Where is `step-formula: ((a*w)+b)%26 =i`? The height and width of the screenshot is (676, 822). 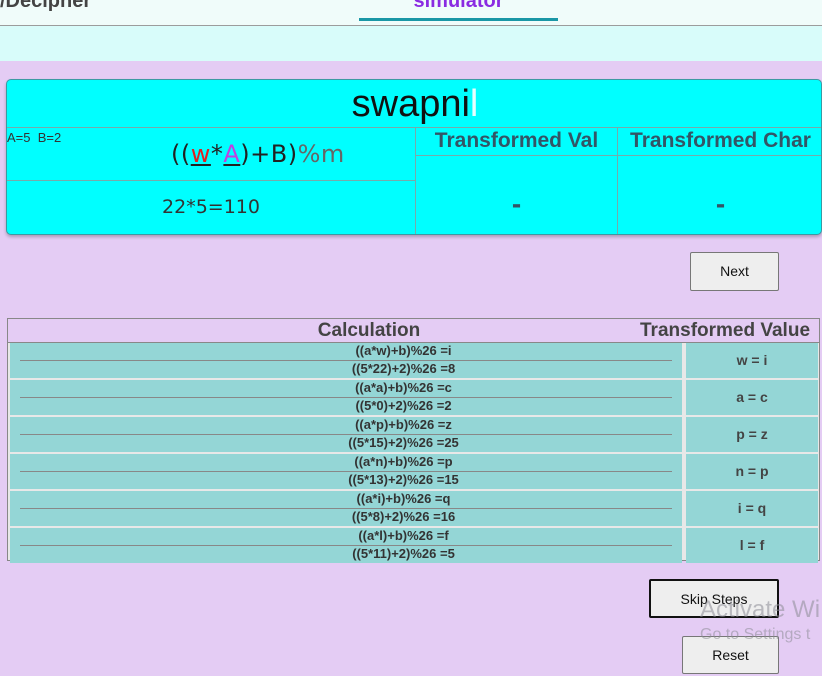
step-formula: ((a*w)+b)%26 =i is located at coordinates (403, 350).